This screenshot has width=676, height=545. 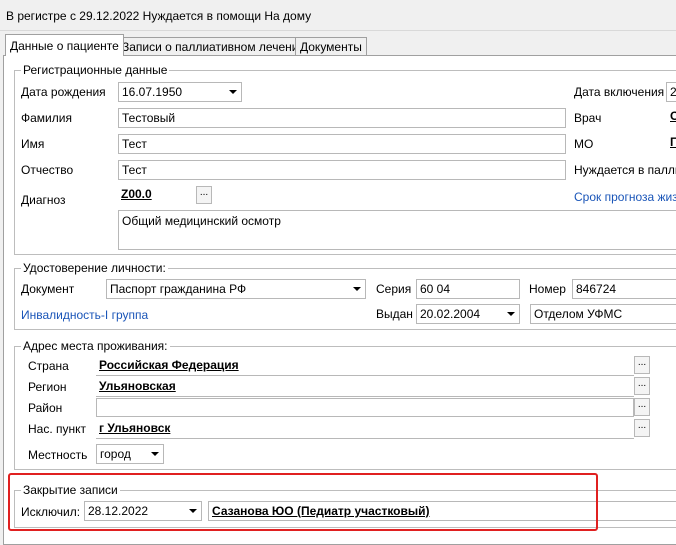 I want to click on disability-link: Инвалидность-I группа, so click(x=84, y=315).